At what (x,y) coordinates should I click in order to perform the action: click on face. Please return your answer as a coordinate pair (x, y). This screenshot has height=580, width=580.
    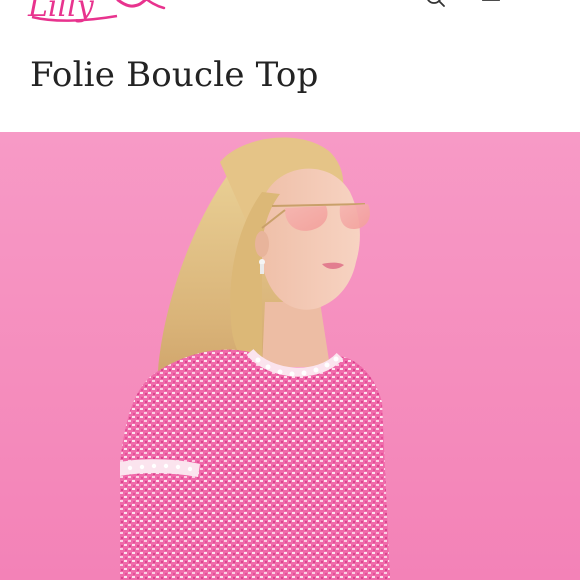
    Looking at the image, I should click on (309, 239).